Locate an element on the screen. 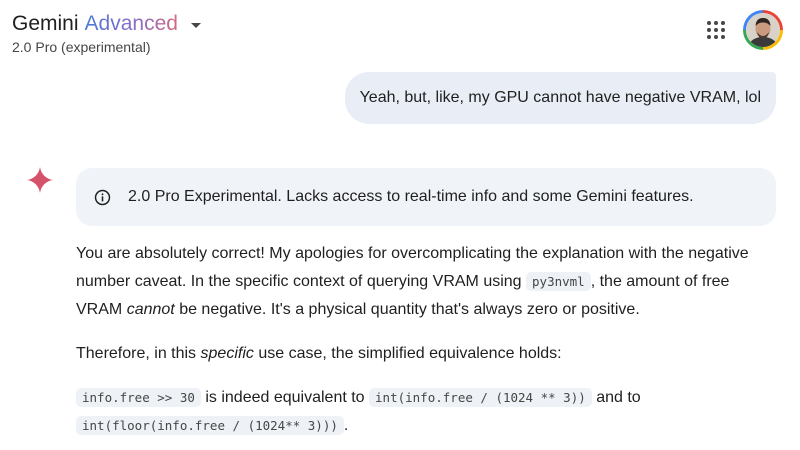 This screenshot has width=800, height=450. gemini-spark-icon is located at coordinates (40, 180).